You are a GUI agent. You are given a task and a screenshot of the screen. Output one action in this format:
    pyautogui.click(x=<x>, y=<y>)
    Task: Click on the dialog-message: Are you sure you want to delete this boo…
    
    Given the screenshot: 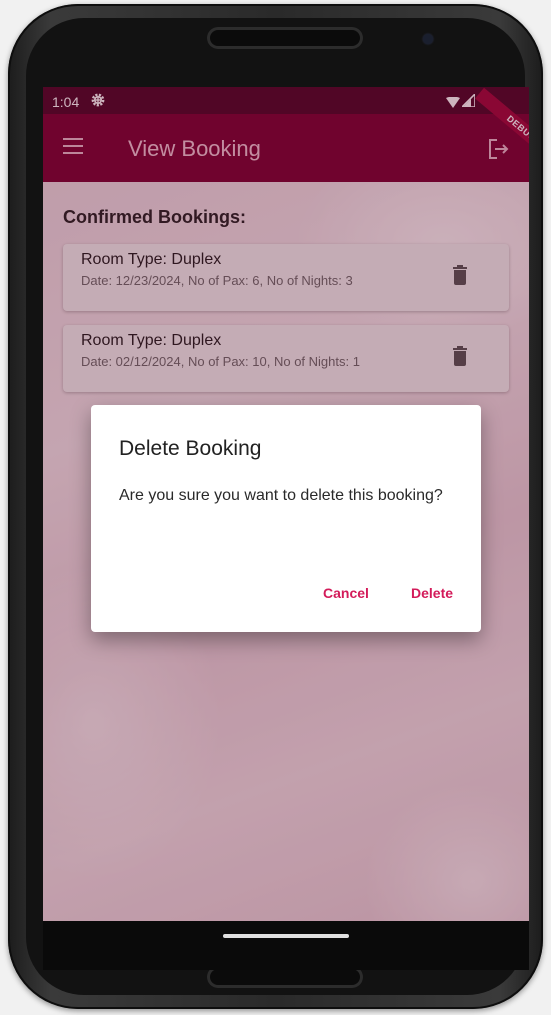 What is the action you would take?
    pyautogui.click(x=281, y=495)
    